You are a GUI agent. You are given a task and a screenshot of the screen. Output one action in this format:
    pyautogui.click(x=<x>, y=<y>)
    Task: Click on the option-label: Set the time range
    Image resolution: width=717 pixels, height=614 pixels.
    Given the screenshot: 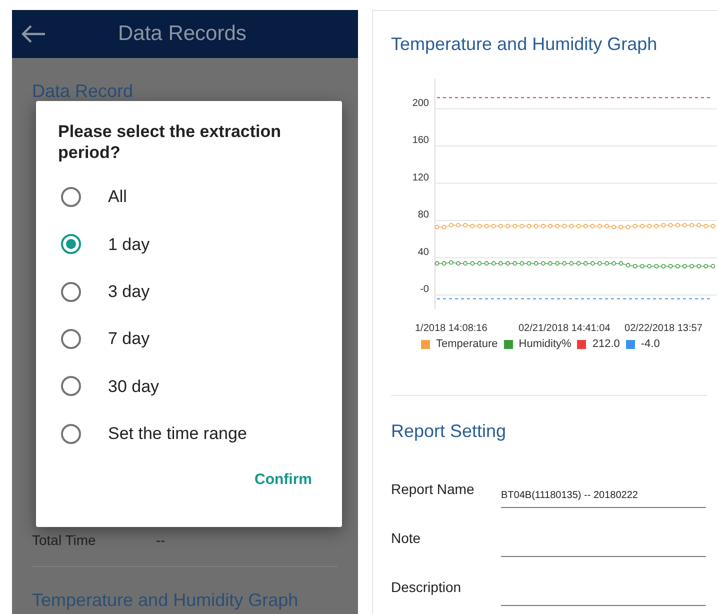 What is the action you would take?
    pyautogui.click(x=177, y=433)
    